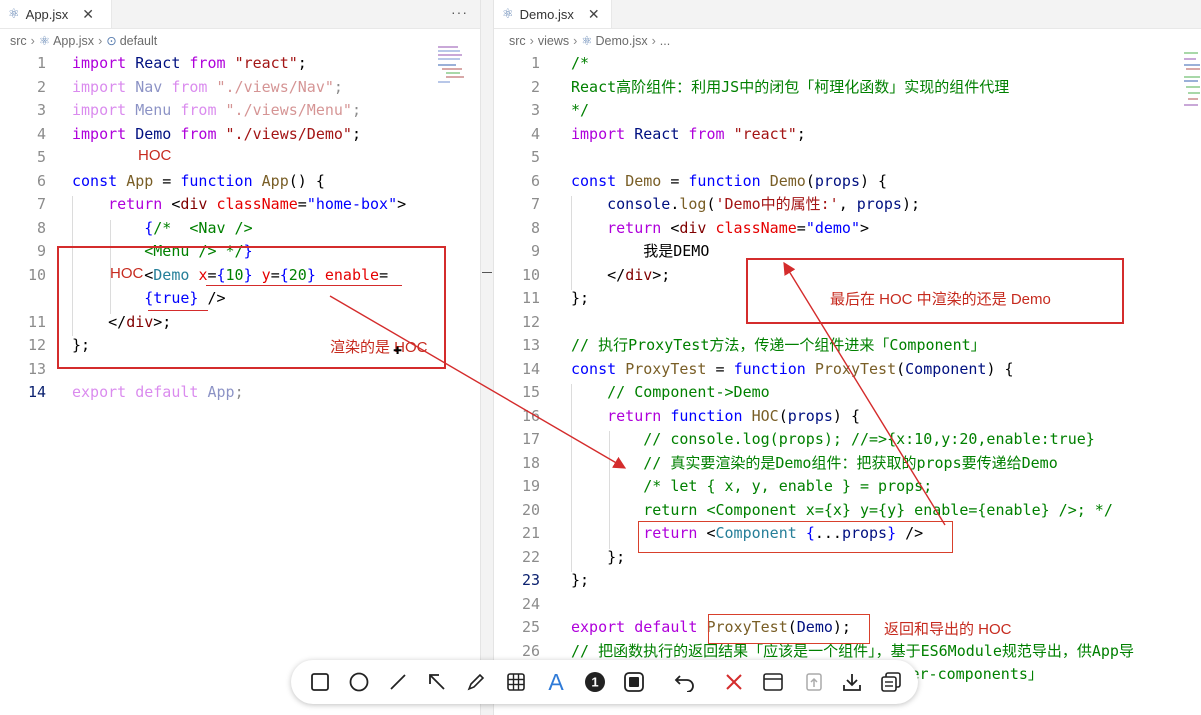 The width and height of the screenshot is (1201, 715). I want to click on line-number: 16, so click(530, 415).